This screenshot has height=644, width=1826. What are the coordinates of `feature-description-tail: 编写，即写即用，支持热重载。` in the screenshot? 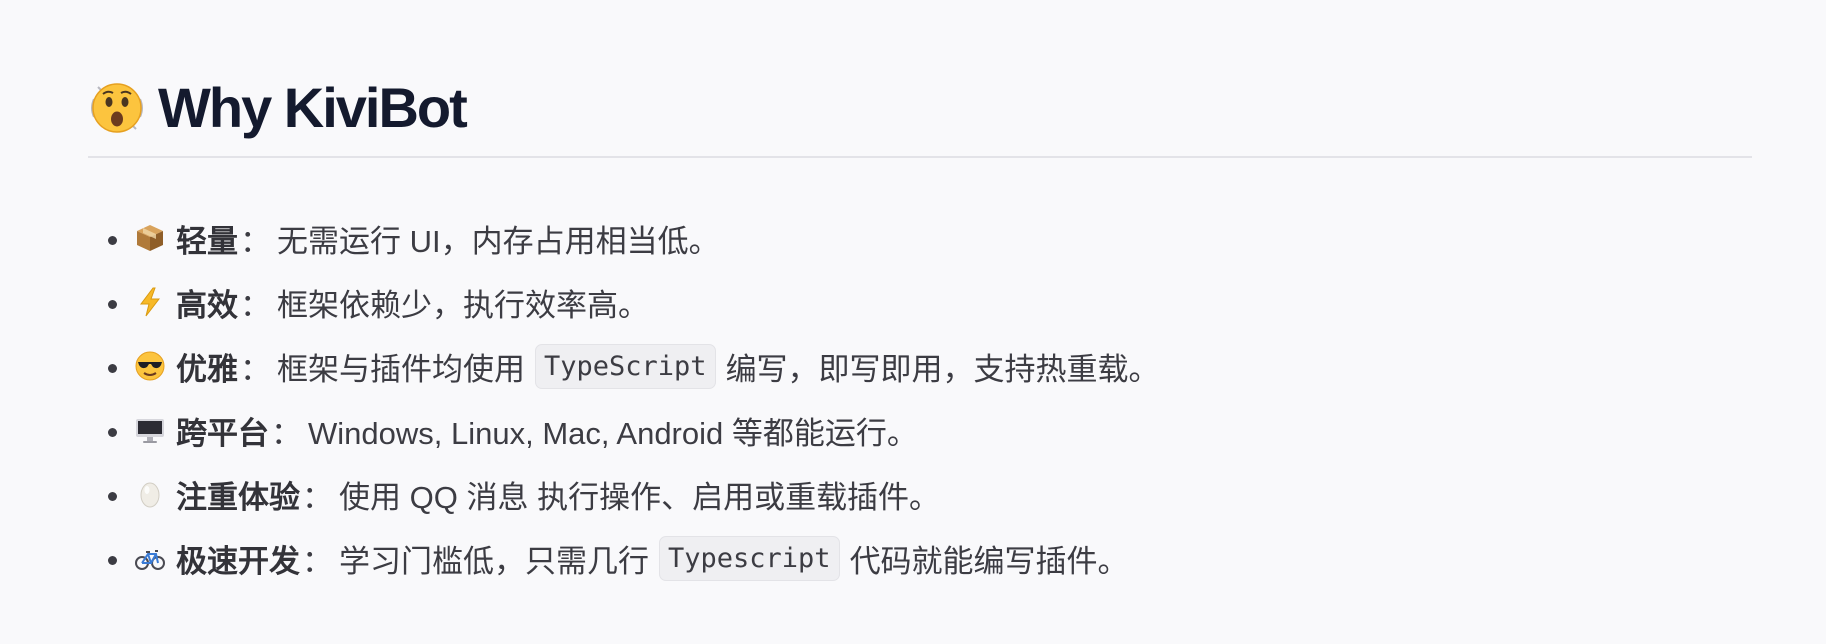 It's located at (942, 369).